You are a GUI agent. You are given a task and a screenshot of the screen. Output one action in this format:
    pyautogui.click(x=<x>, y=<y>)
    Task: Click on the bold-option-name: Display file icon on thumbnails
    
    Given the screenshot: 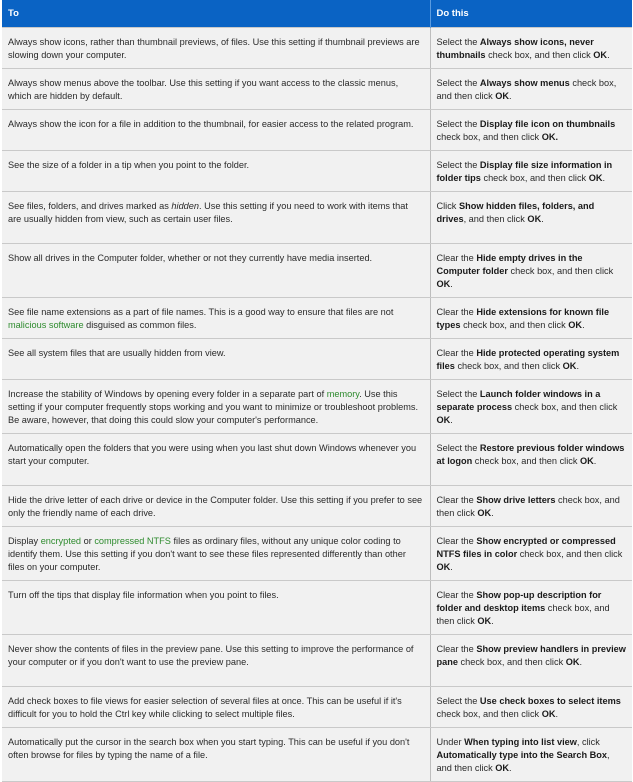 What is the action you would take?
    pyautogui.click(x=547, y=124)
    